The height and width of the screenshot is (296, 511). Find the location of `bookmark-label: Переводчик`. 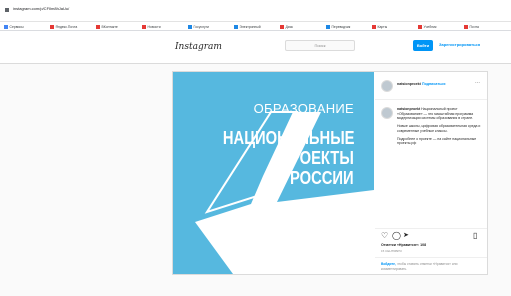

bookmark-label: Переводчик is located at coordinates (341, 27).